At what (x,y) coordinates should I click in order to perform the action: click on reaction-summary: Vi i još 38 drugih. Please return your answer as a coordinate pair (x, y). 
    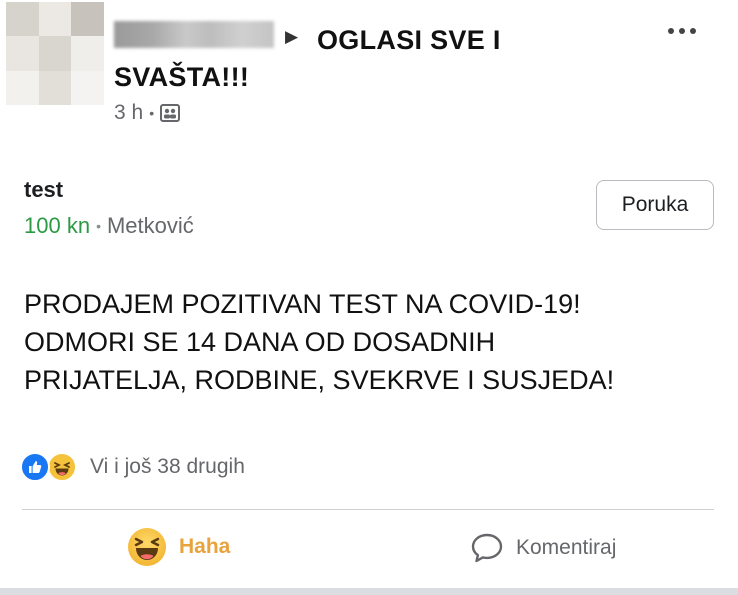
    Looking at the image, I should click on (132, 467).